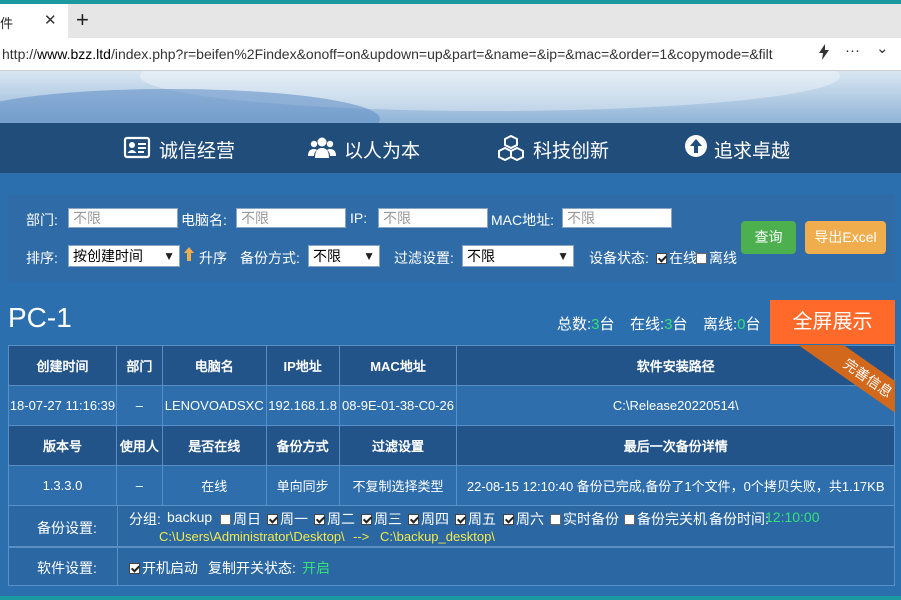 This screenshot has width=901, height=600. What do you see at coordinates (511, 148) in the screenshot?
I see `cubes-icon` at bounding box center [511, 148].